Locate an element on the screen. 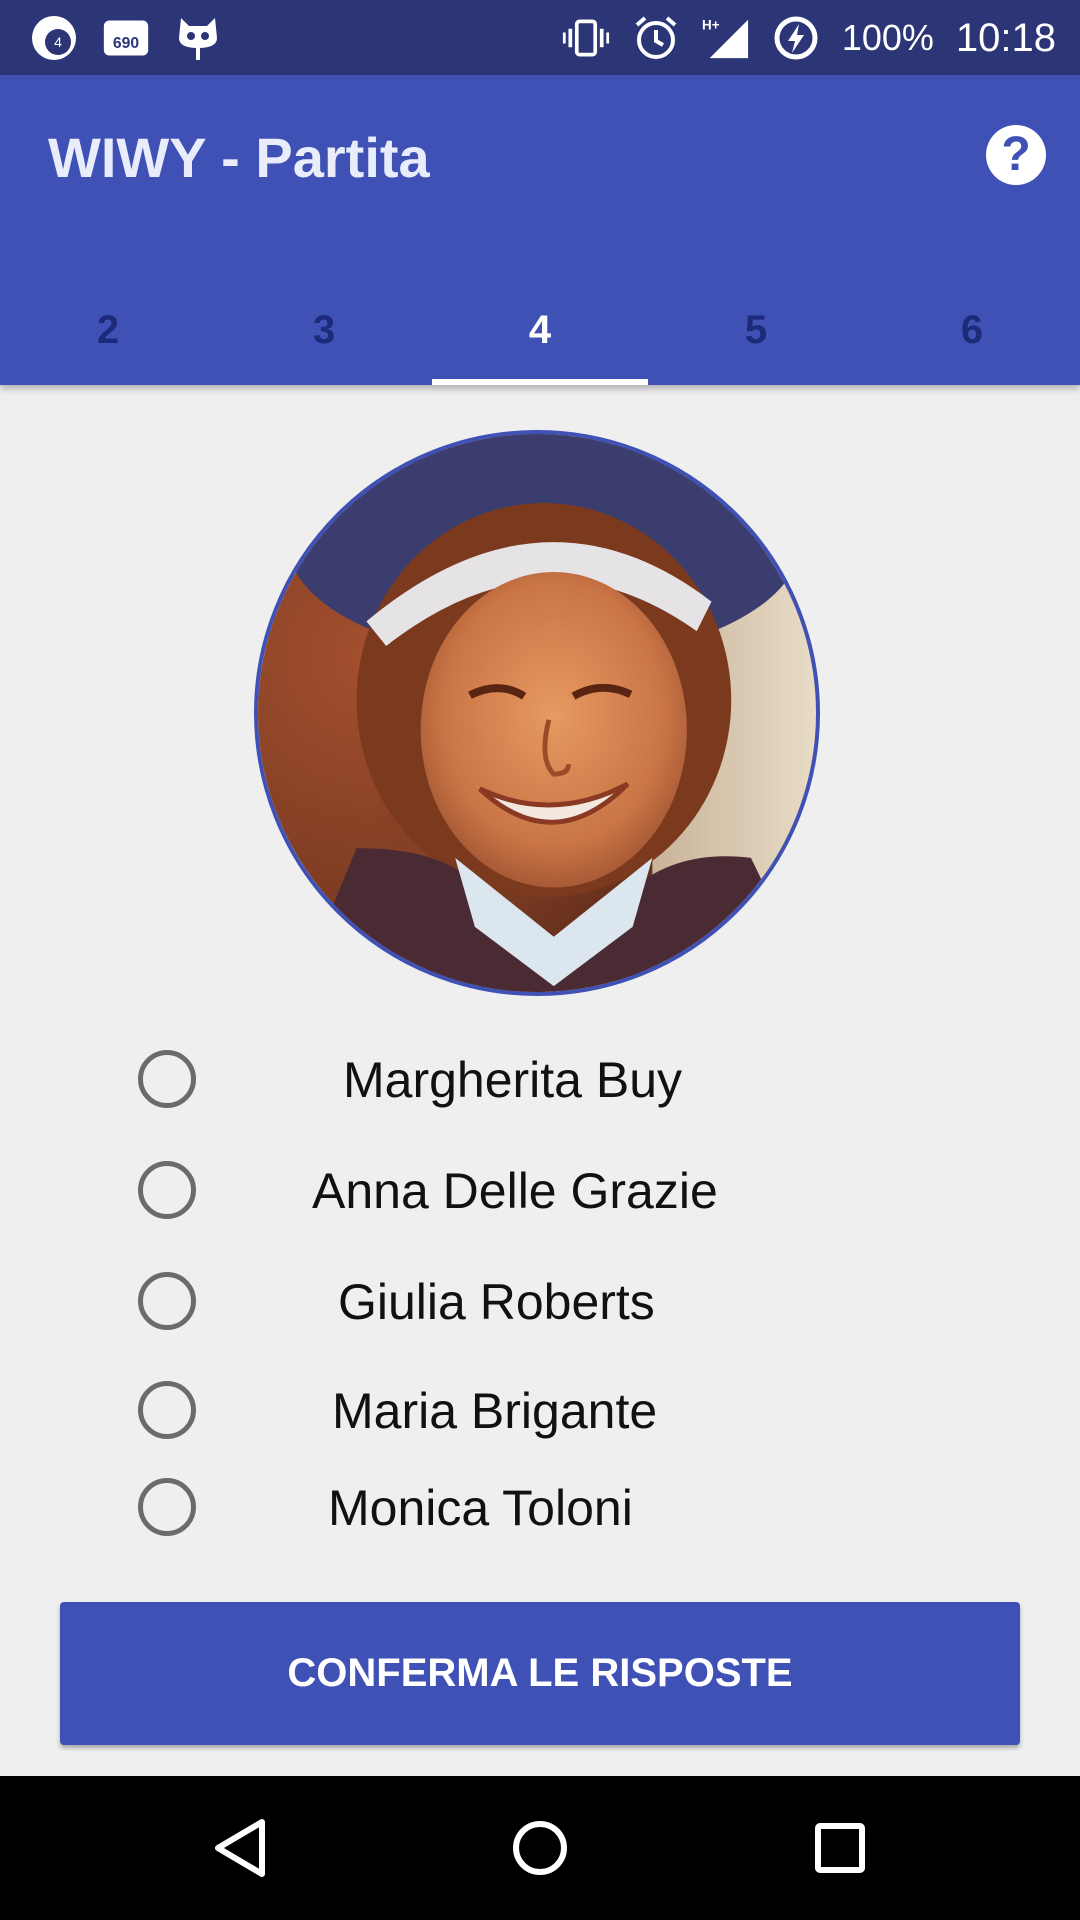 The image size is (1080, 1920). battery-charging-icon is located at coordinates (796, 38).